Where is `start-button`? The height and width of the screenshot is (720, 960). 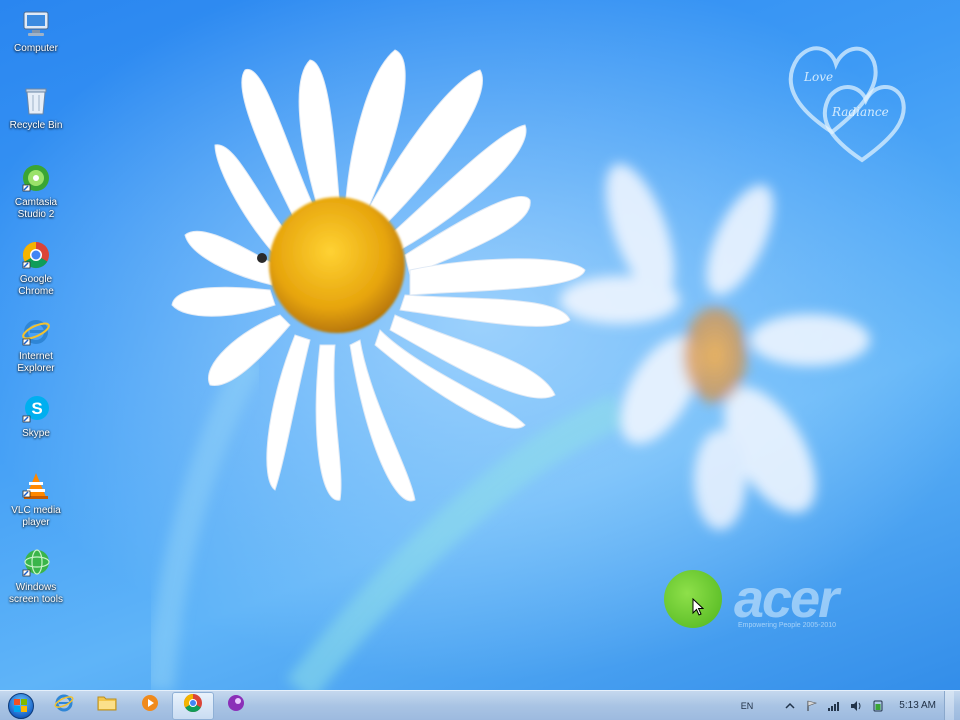
start-button is located at coordinates (21, 705).